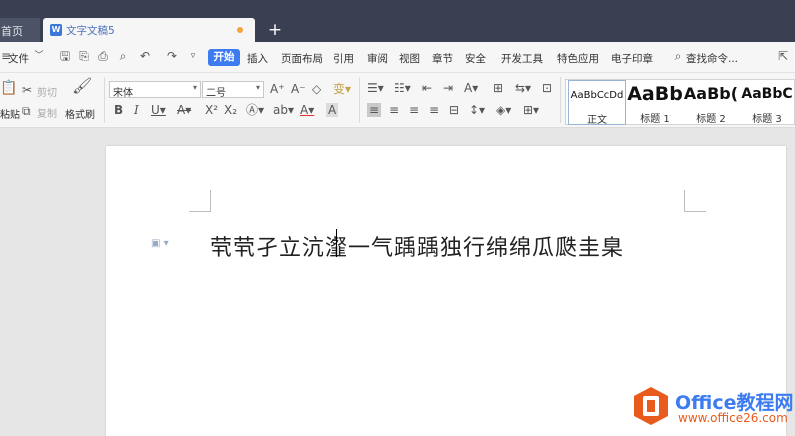 The height and width of the screenshot is (436, 795). Describe the element at coordinates (632, 58) in the screenshot. I see `tab-e-seal: 电子印章` at that location.